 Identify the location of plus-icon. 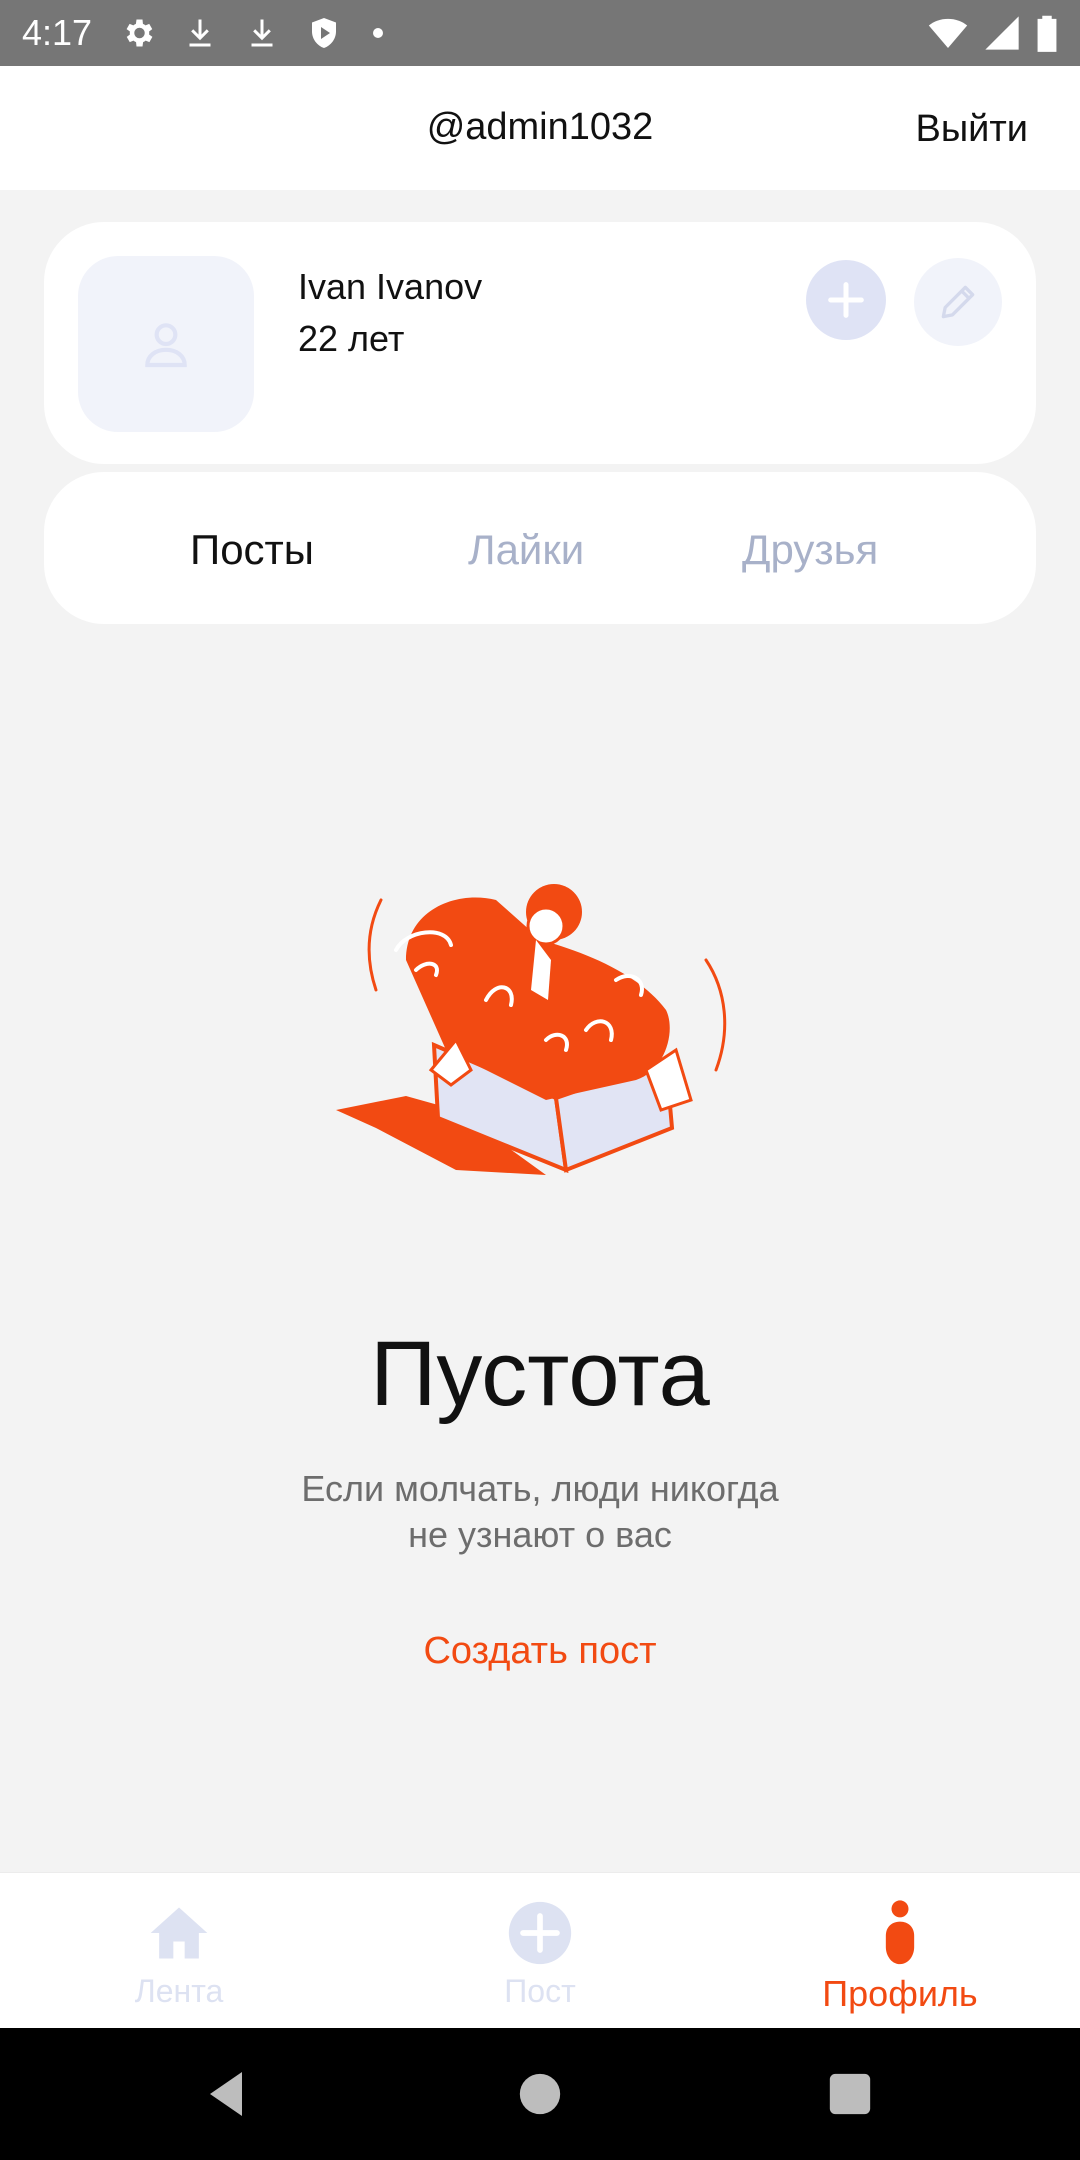
(846, 300).